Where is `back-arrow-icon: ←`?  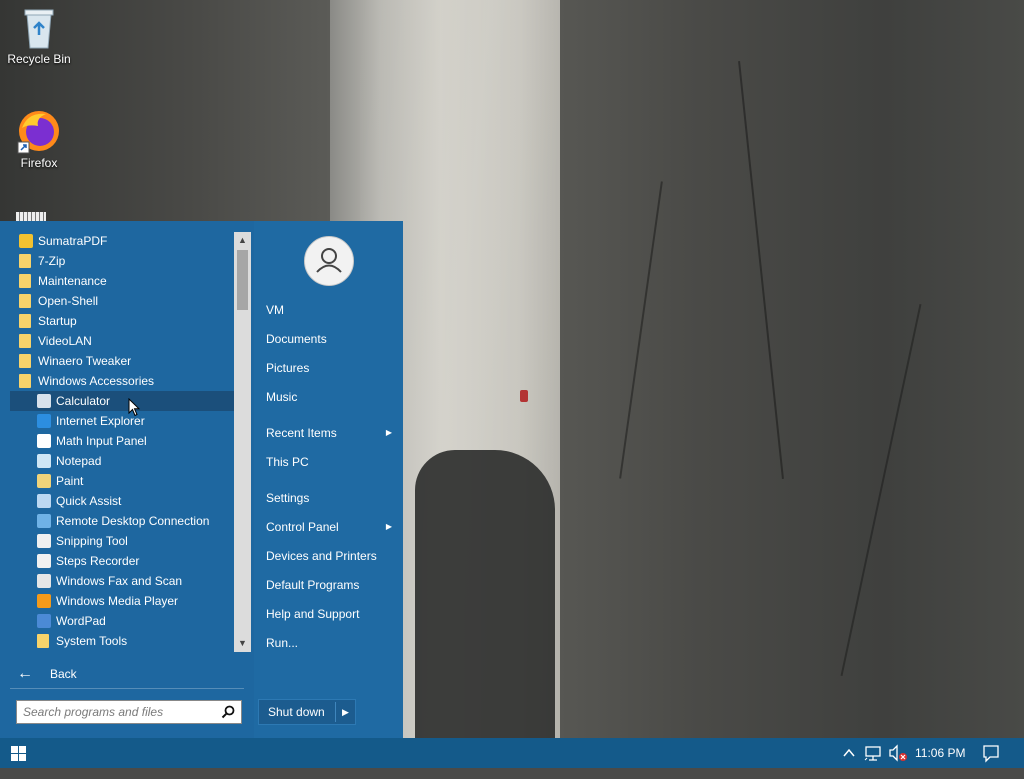 back-arrow-icon: ← is located at coordinates (25, 673).